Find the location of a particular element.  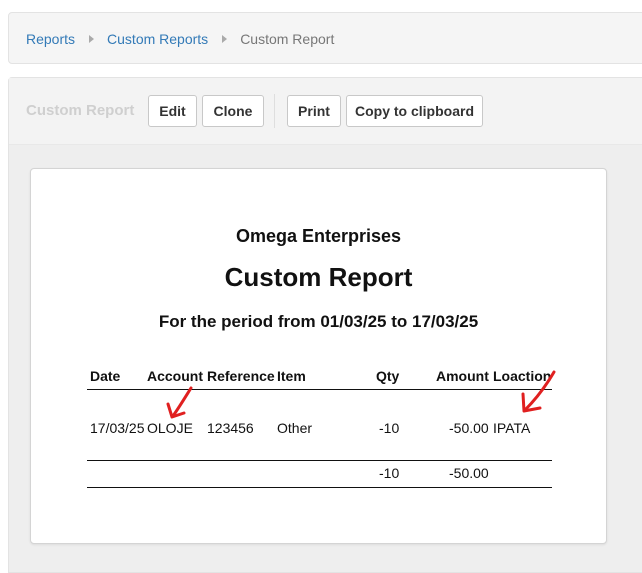

column-header-reference: Reference is located at coordinates (241, 376).